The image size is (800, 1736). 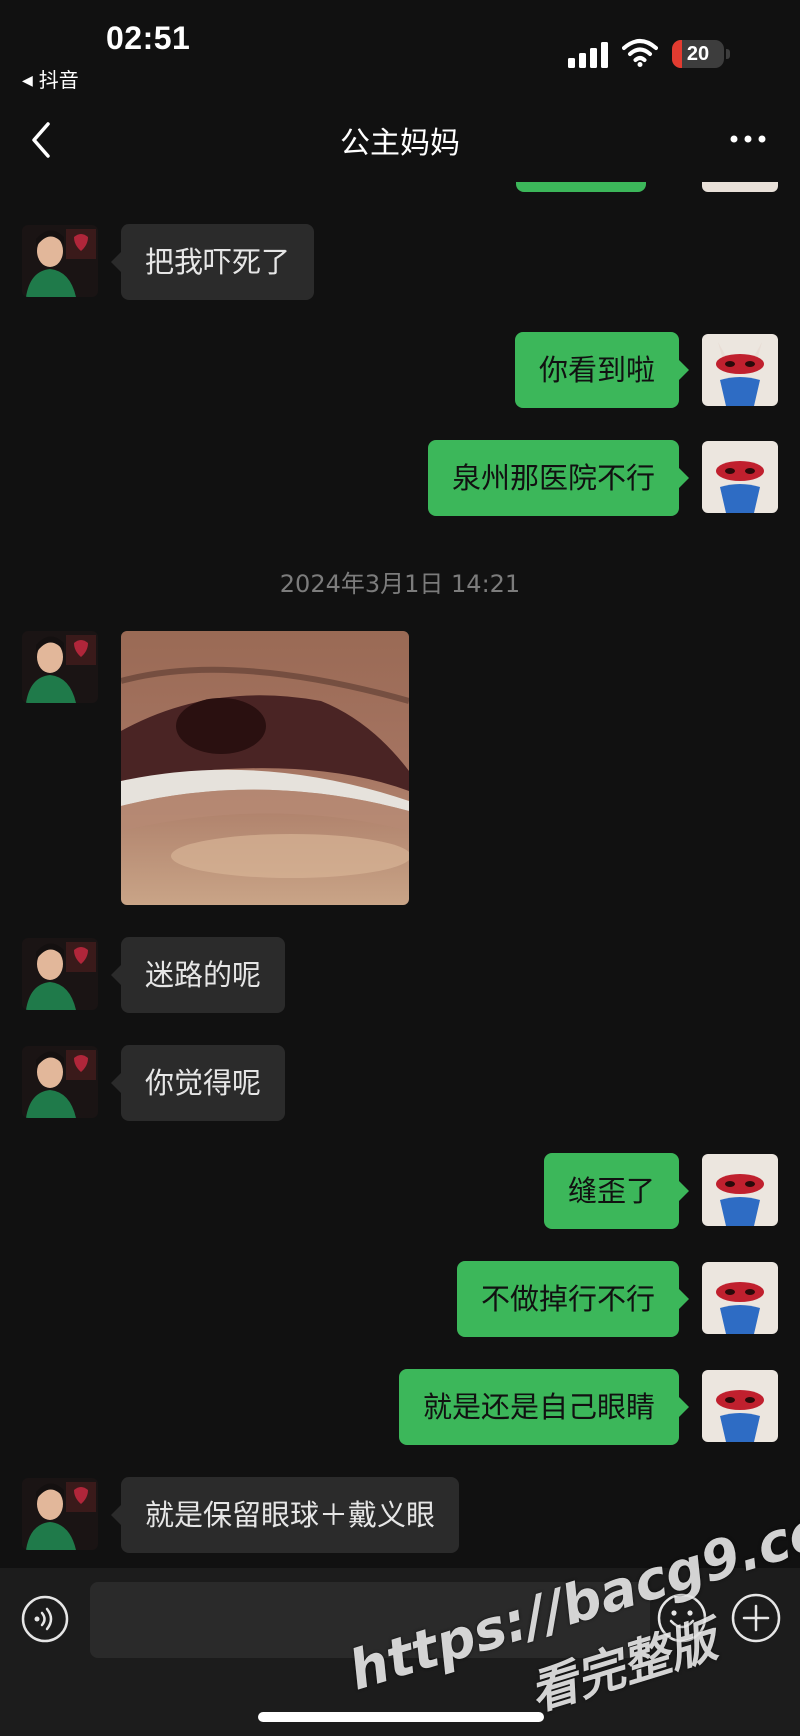 I want to click on chat-header: 公主妈妈, so click(x=400, y=141).